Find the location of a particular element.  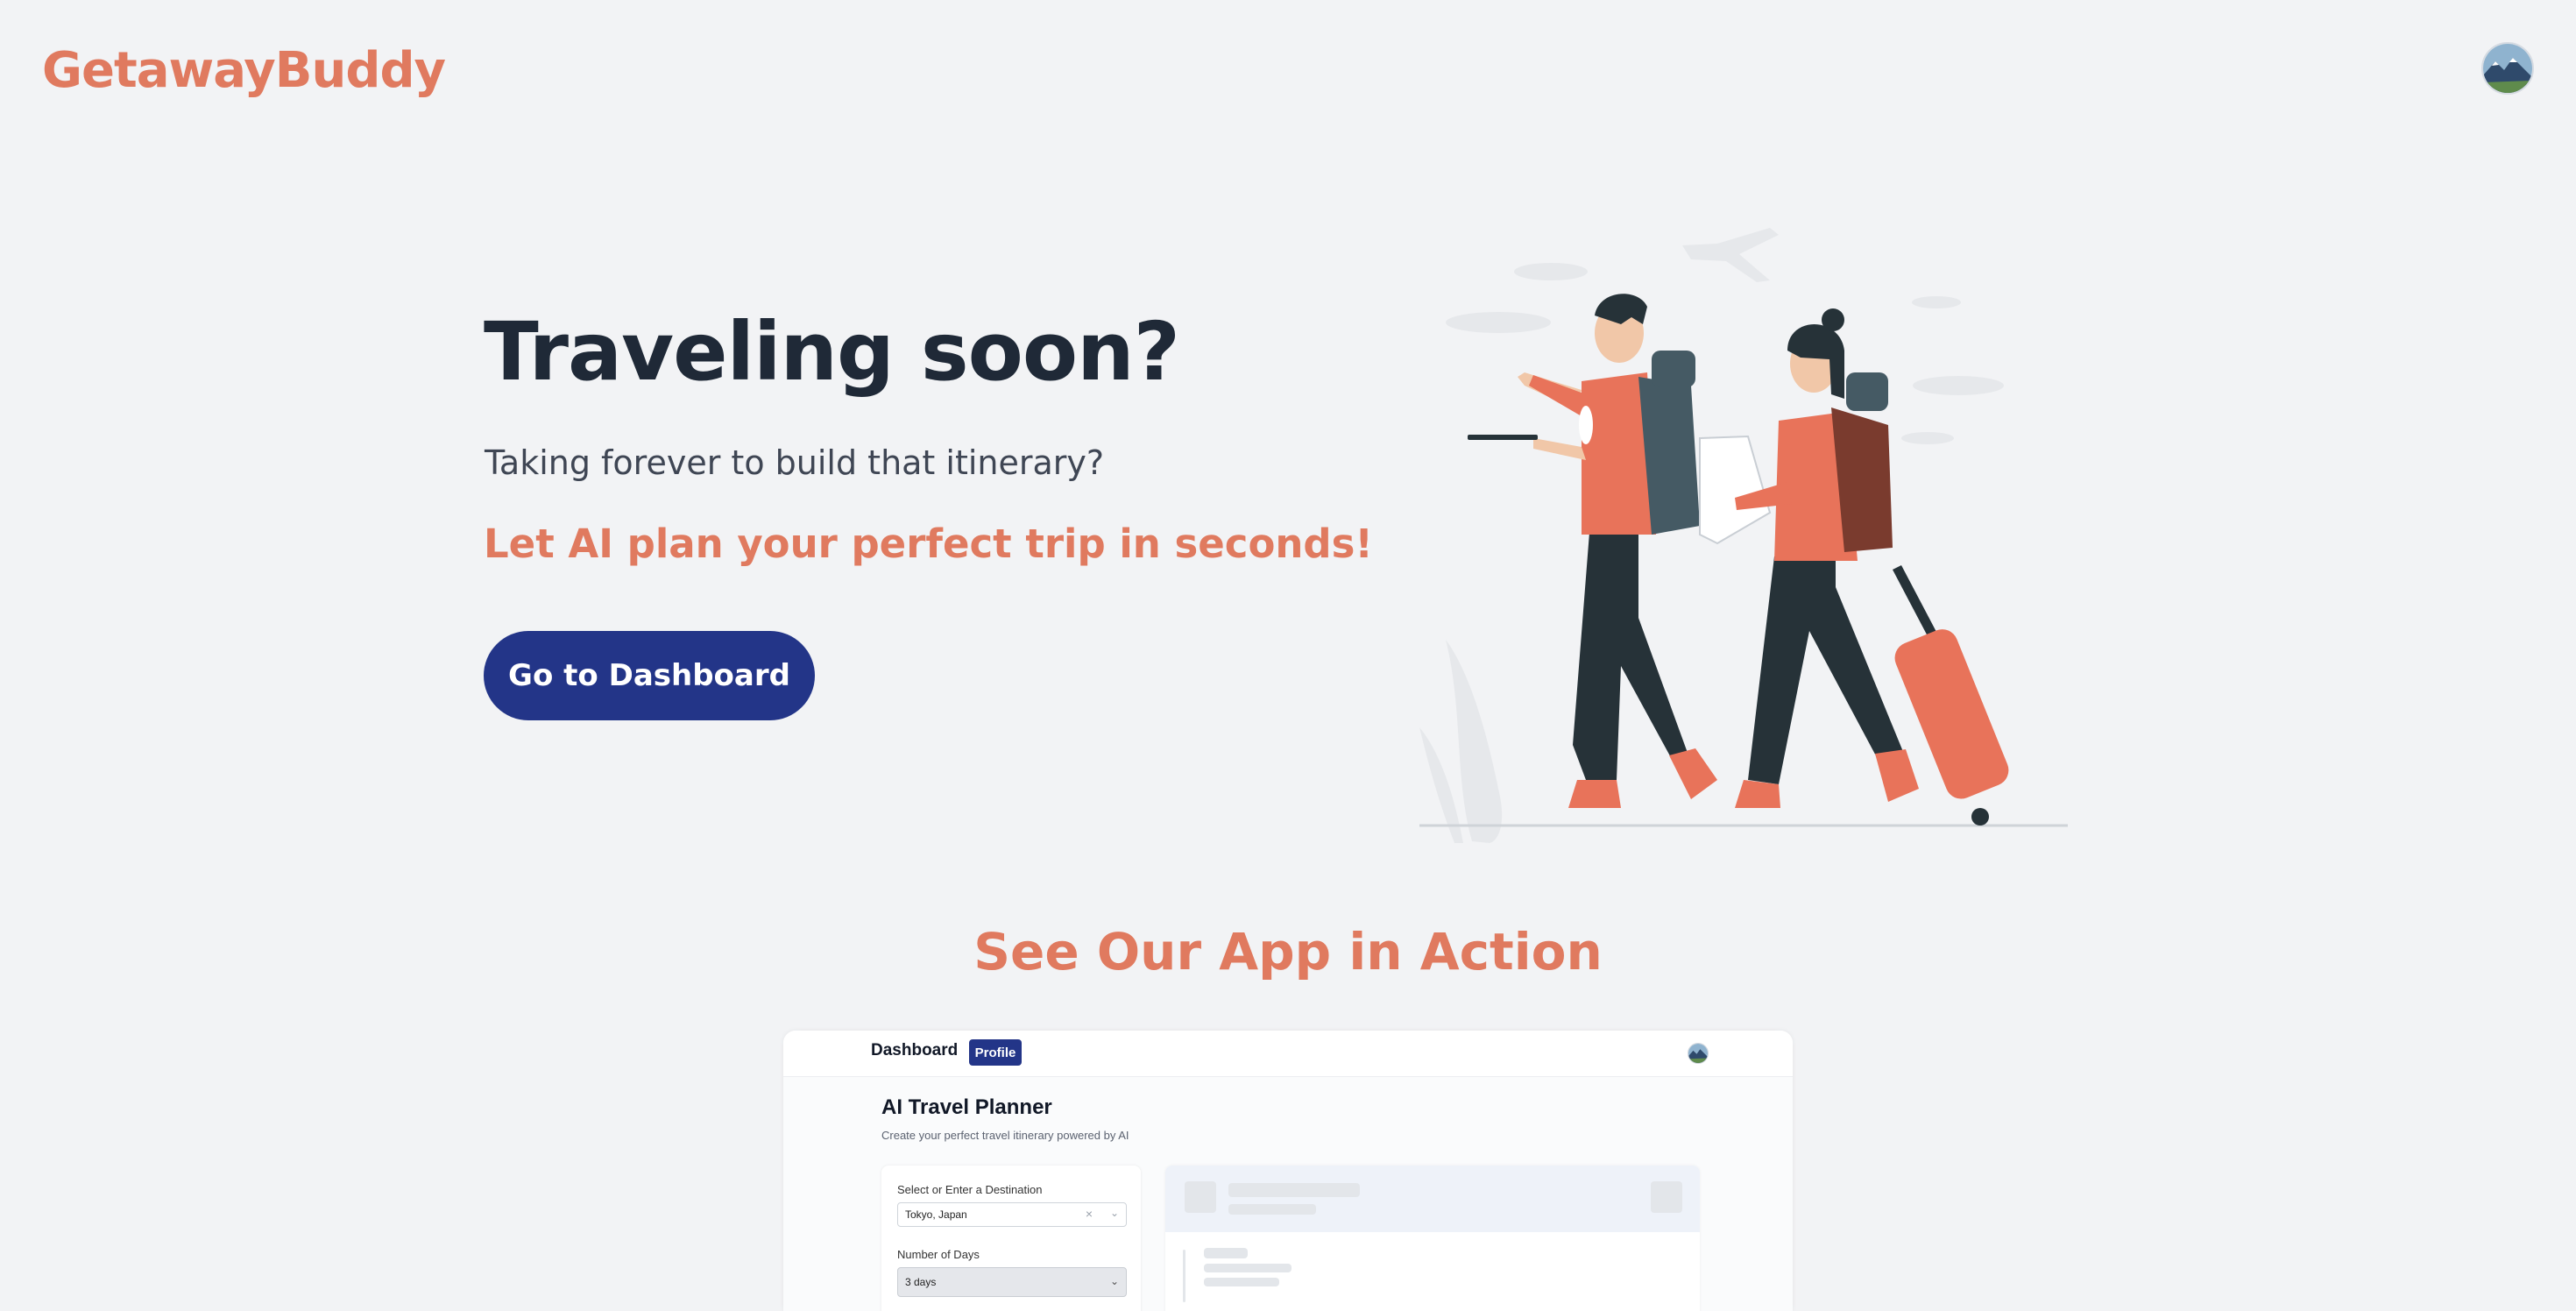

preview-avatar is located at coordinates (1698, 1053).